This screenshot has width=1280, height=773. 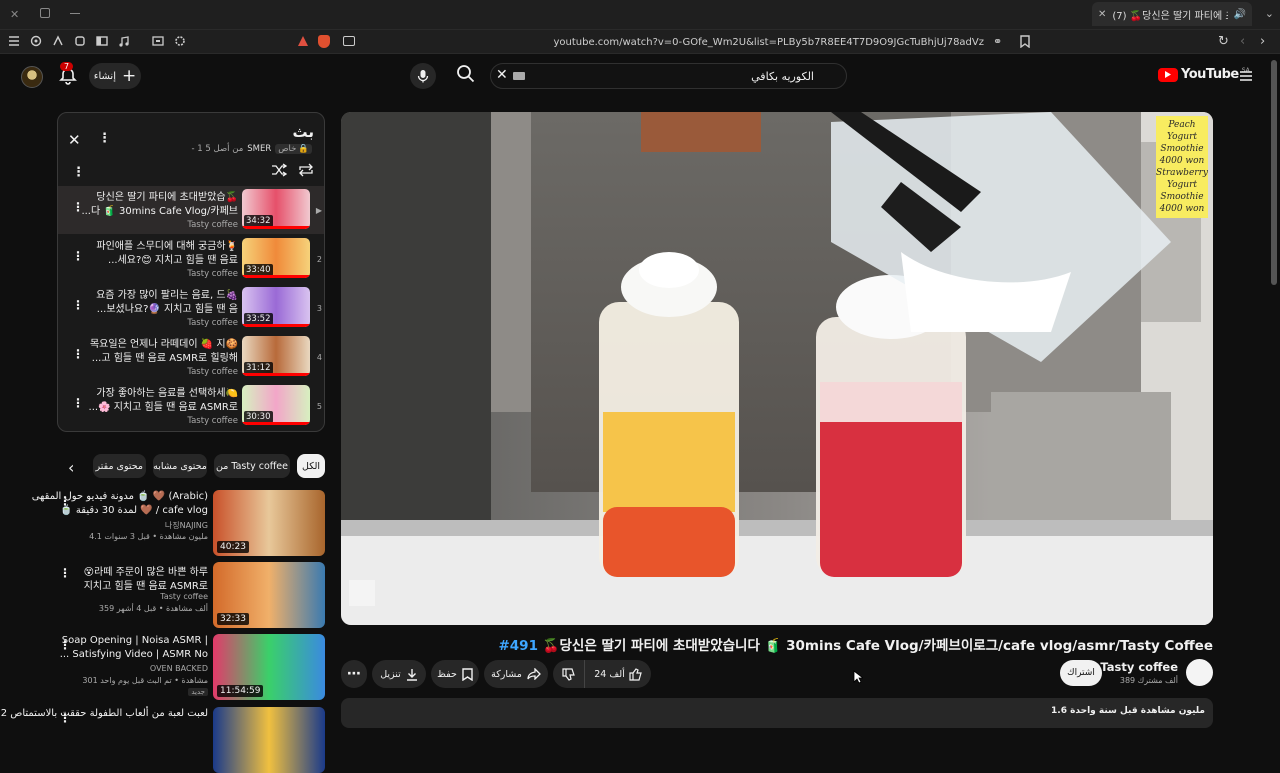 What do you see at coordinates (569, 674) in the screenshot?
I see `dislike-button` at bounding box center [569, 674].